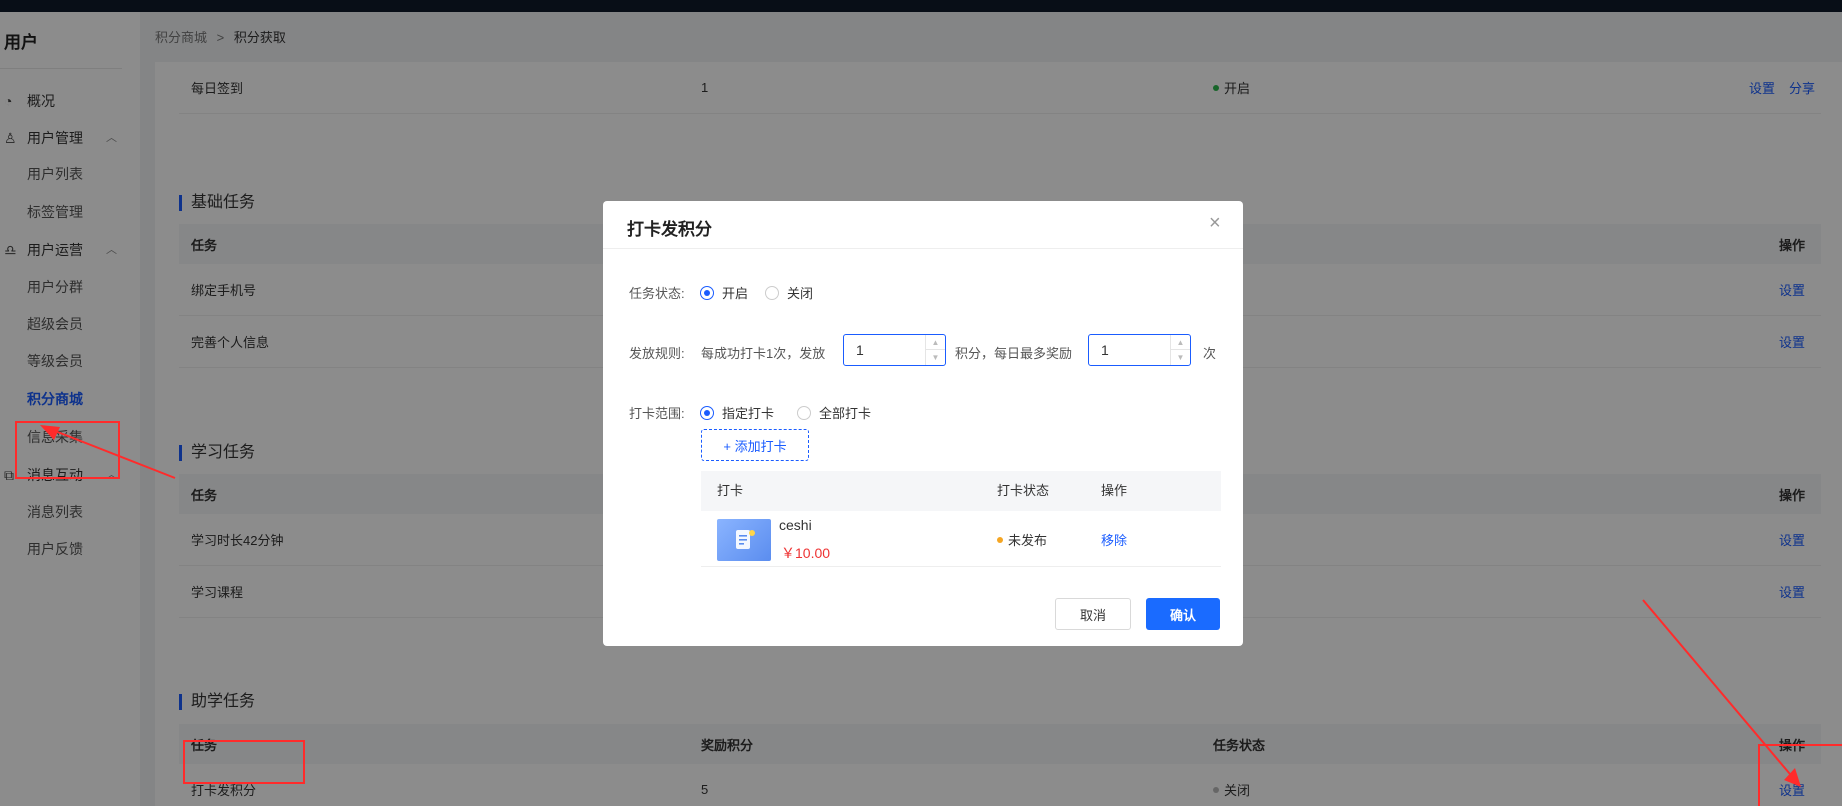  Describe the element at coordinates (806, 553) in the screenshot. I see `checkin-price: ￥10.00` at that location.